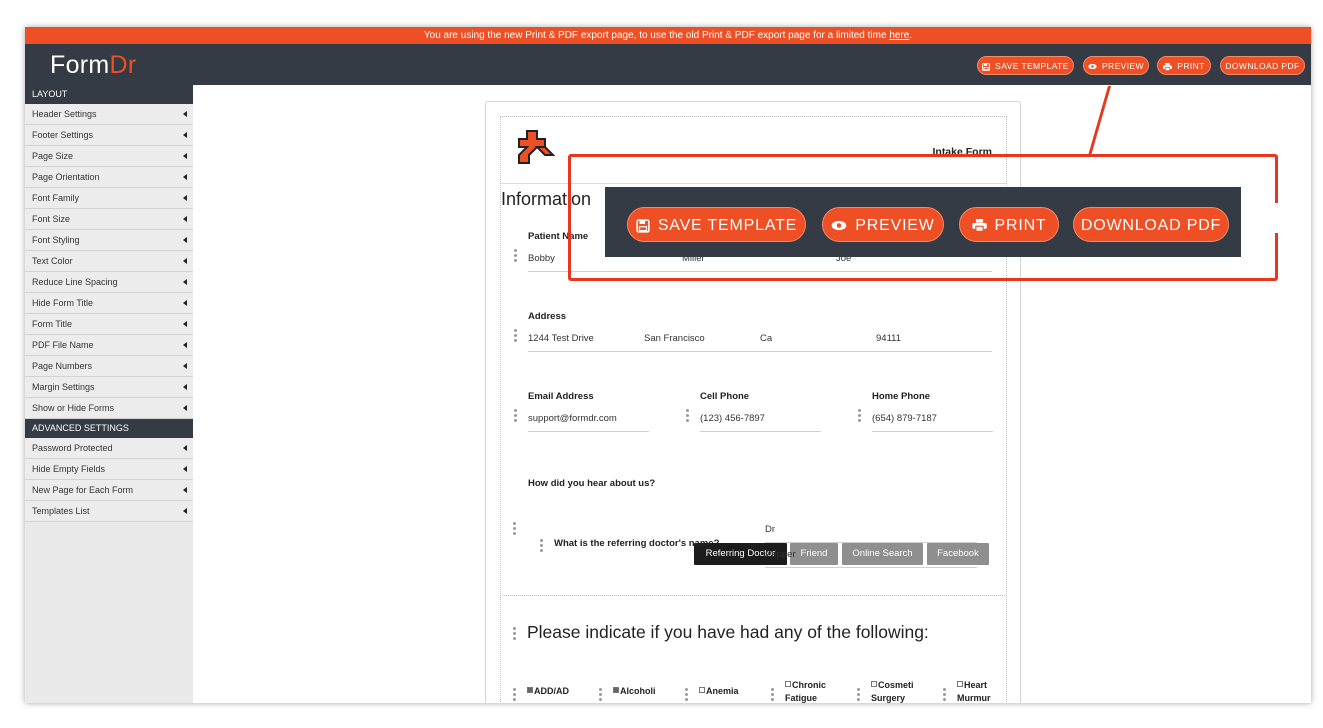 The height and width of the screenshot is (728, 1323). What do you see at coordinates (674, 338) in the screenshot?
I see `city-value: San Francisco` at bounding box center [674, 338].